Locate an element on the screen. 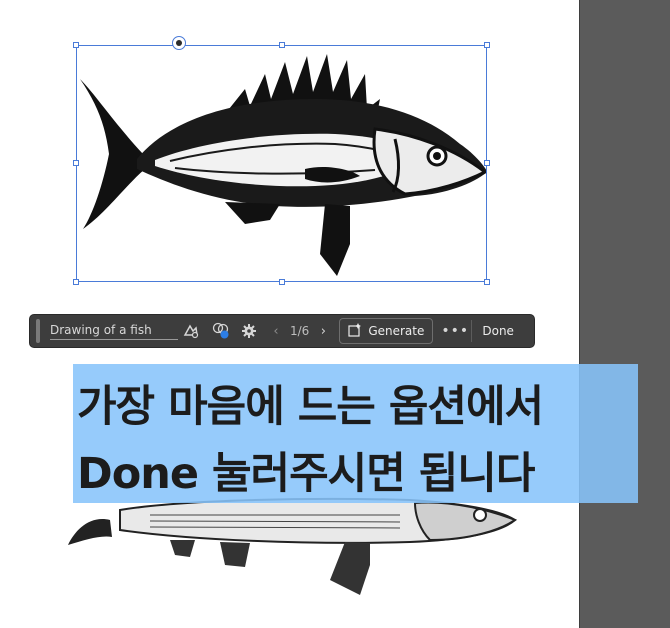 The image size is (670, 628). variant-pager: ‹ 1/6 › is located at coordinates (299, 331).